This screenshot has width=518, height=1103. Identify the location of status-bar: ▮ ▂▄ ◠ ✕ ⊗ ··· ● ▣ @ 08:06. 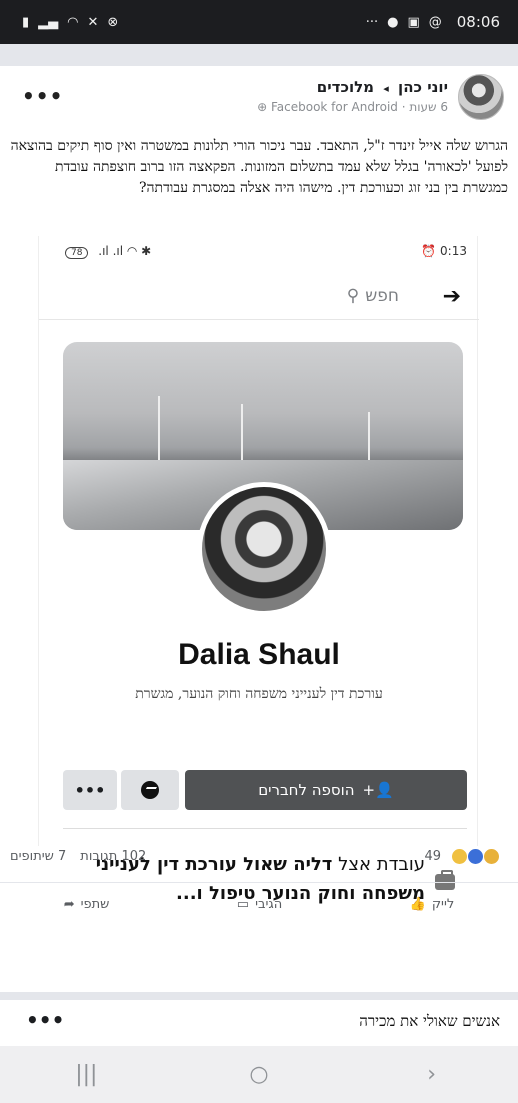
(259, 22).